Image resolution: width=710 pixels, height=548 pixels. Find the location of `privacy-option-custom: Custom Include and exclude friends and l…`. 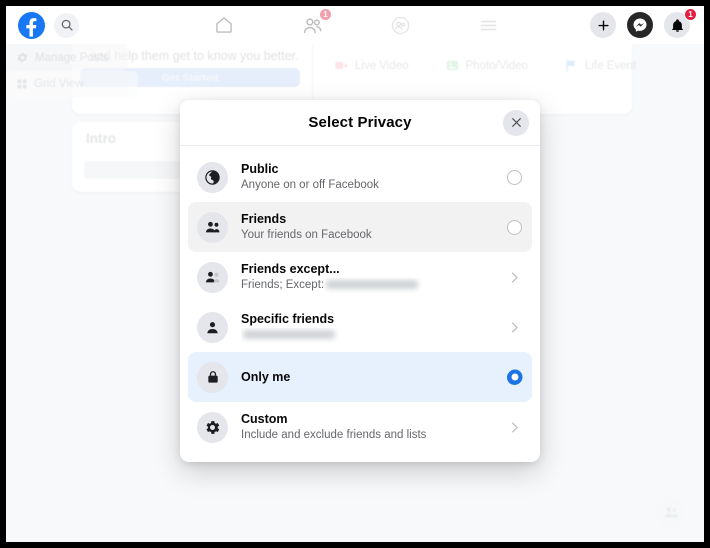

privacy-option-custom: Custom Include and exclude friends and l… is located at coordinates (360, 427).